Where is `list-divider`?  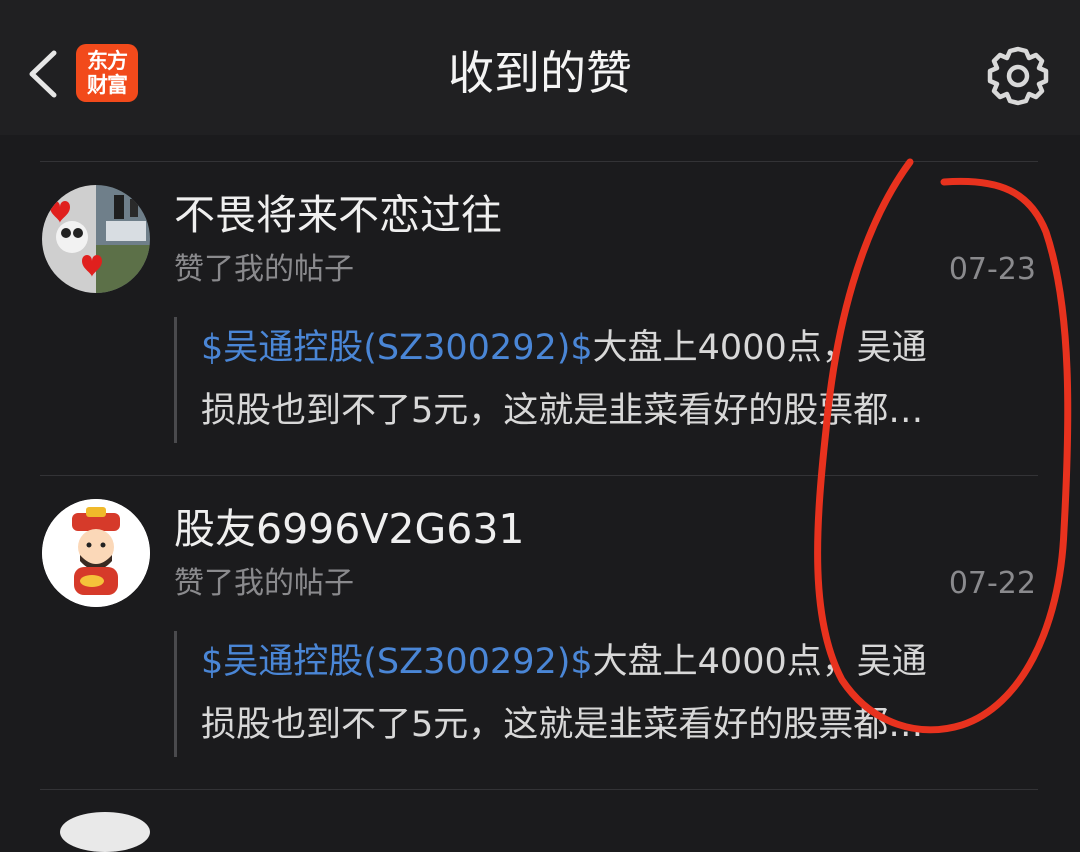
list-divider is located at coordinates (539, 789).